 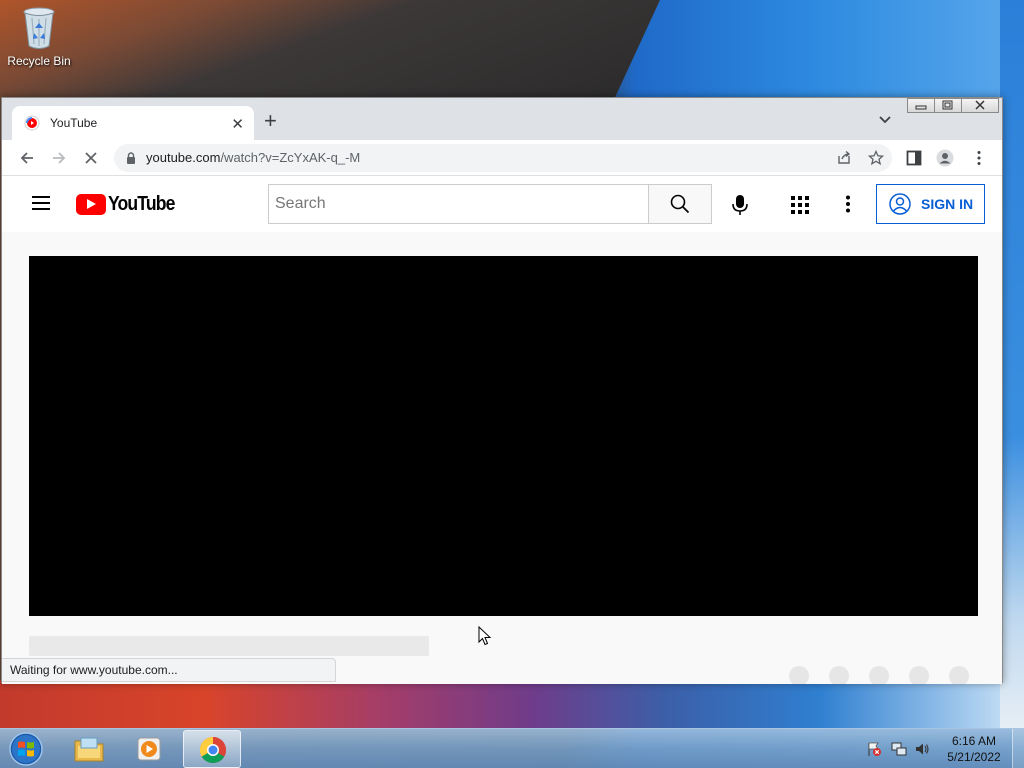 I want to click on recycle-bin-desktop-icon: Recycle Bin, so click(x=39, y=41).